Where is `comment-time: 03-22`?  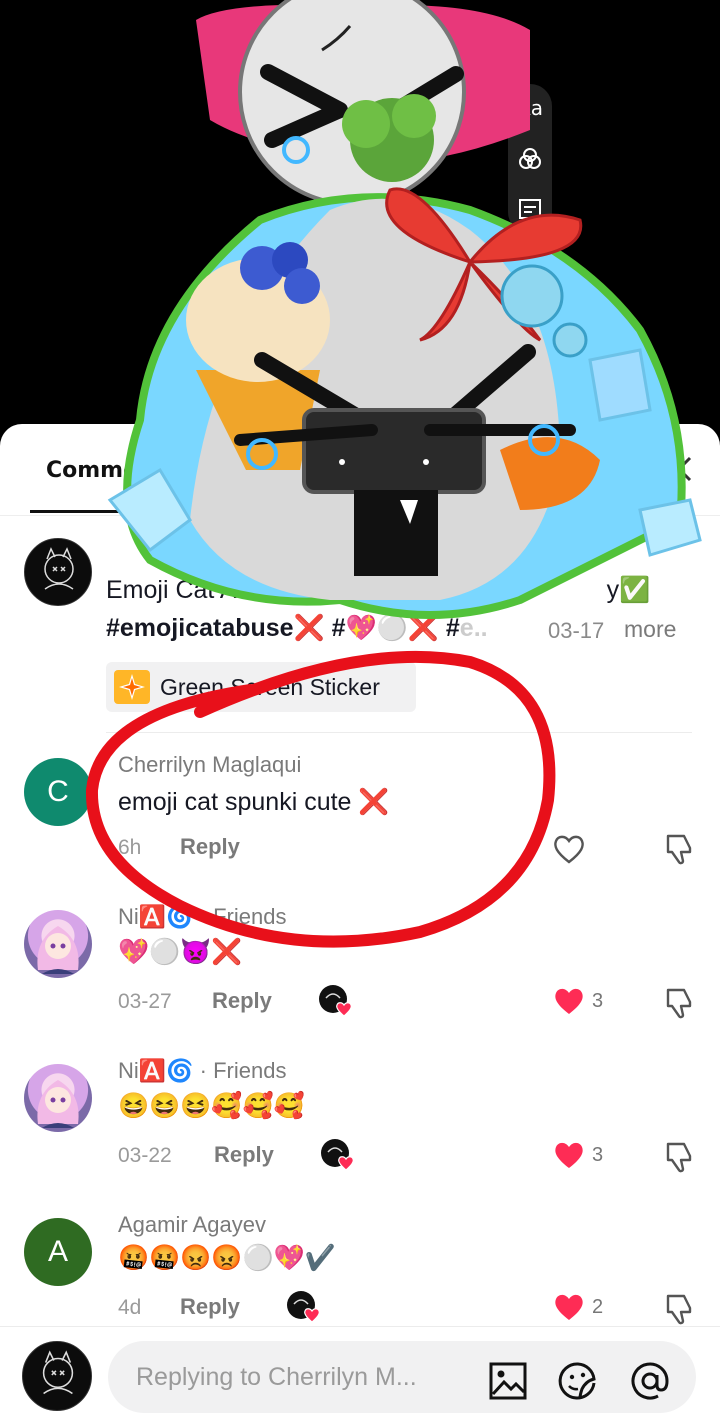
comment-time: 03-22 is located at coordinates (145, 1155).